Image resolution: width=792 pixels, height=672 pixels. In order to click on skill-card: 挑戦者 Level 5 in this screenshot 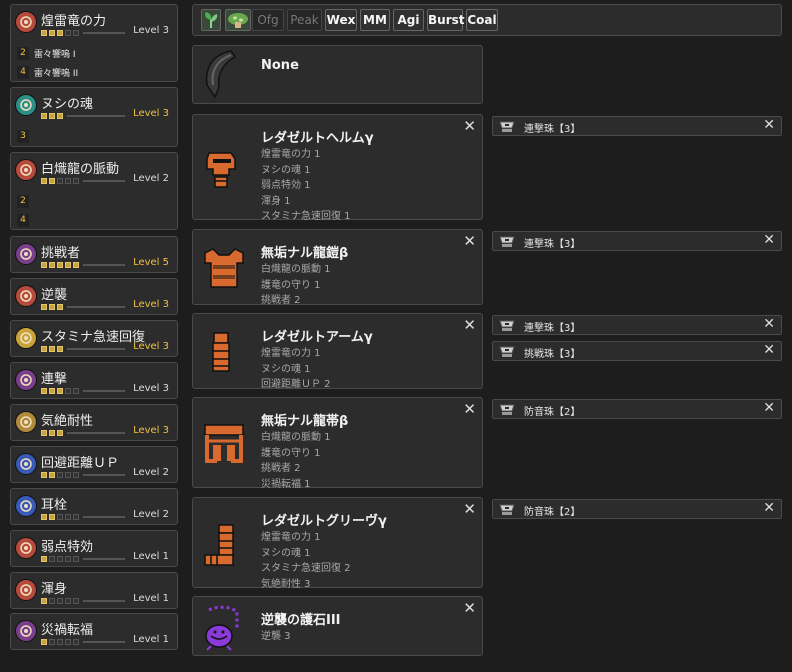, I will do `click(94, 254)`.